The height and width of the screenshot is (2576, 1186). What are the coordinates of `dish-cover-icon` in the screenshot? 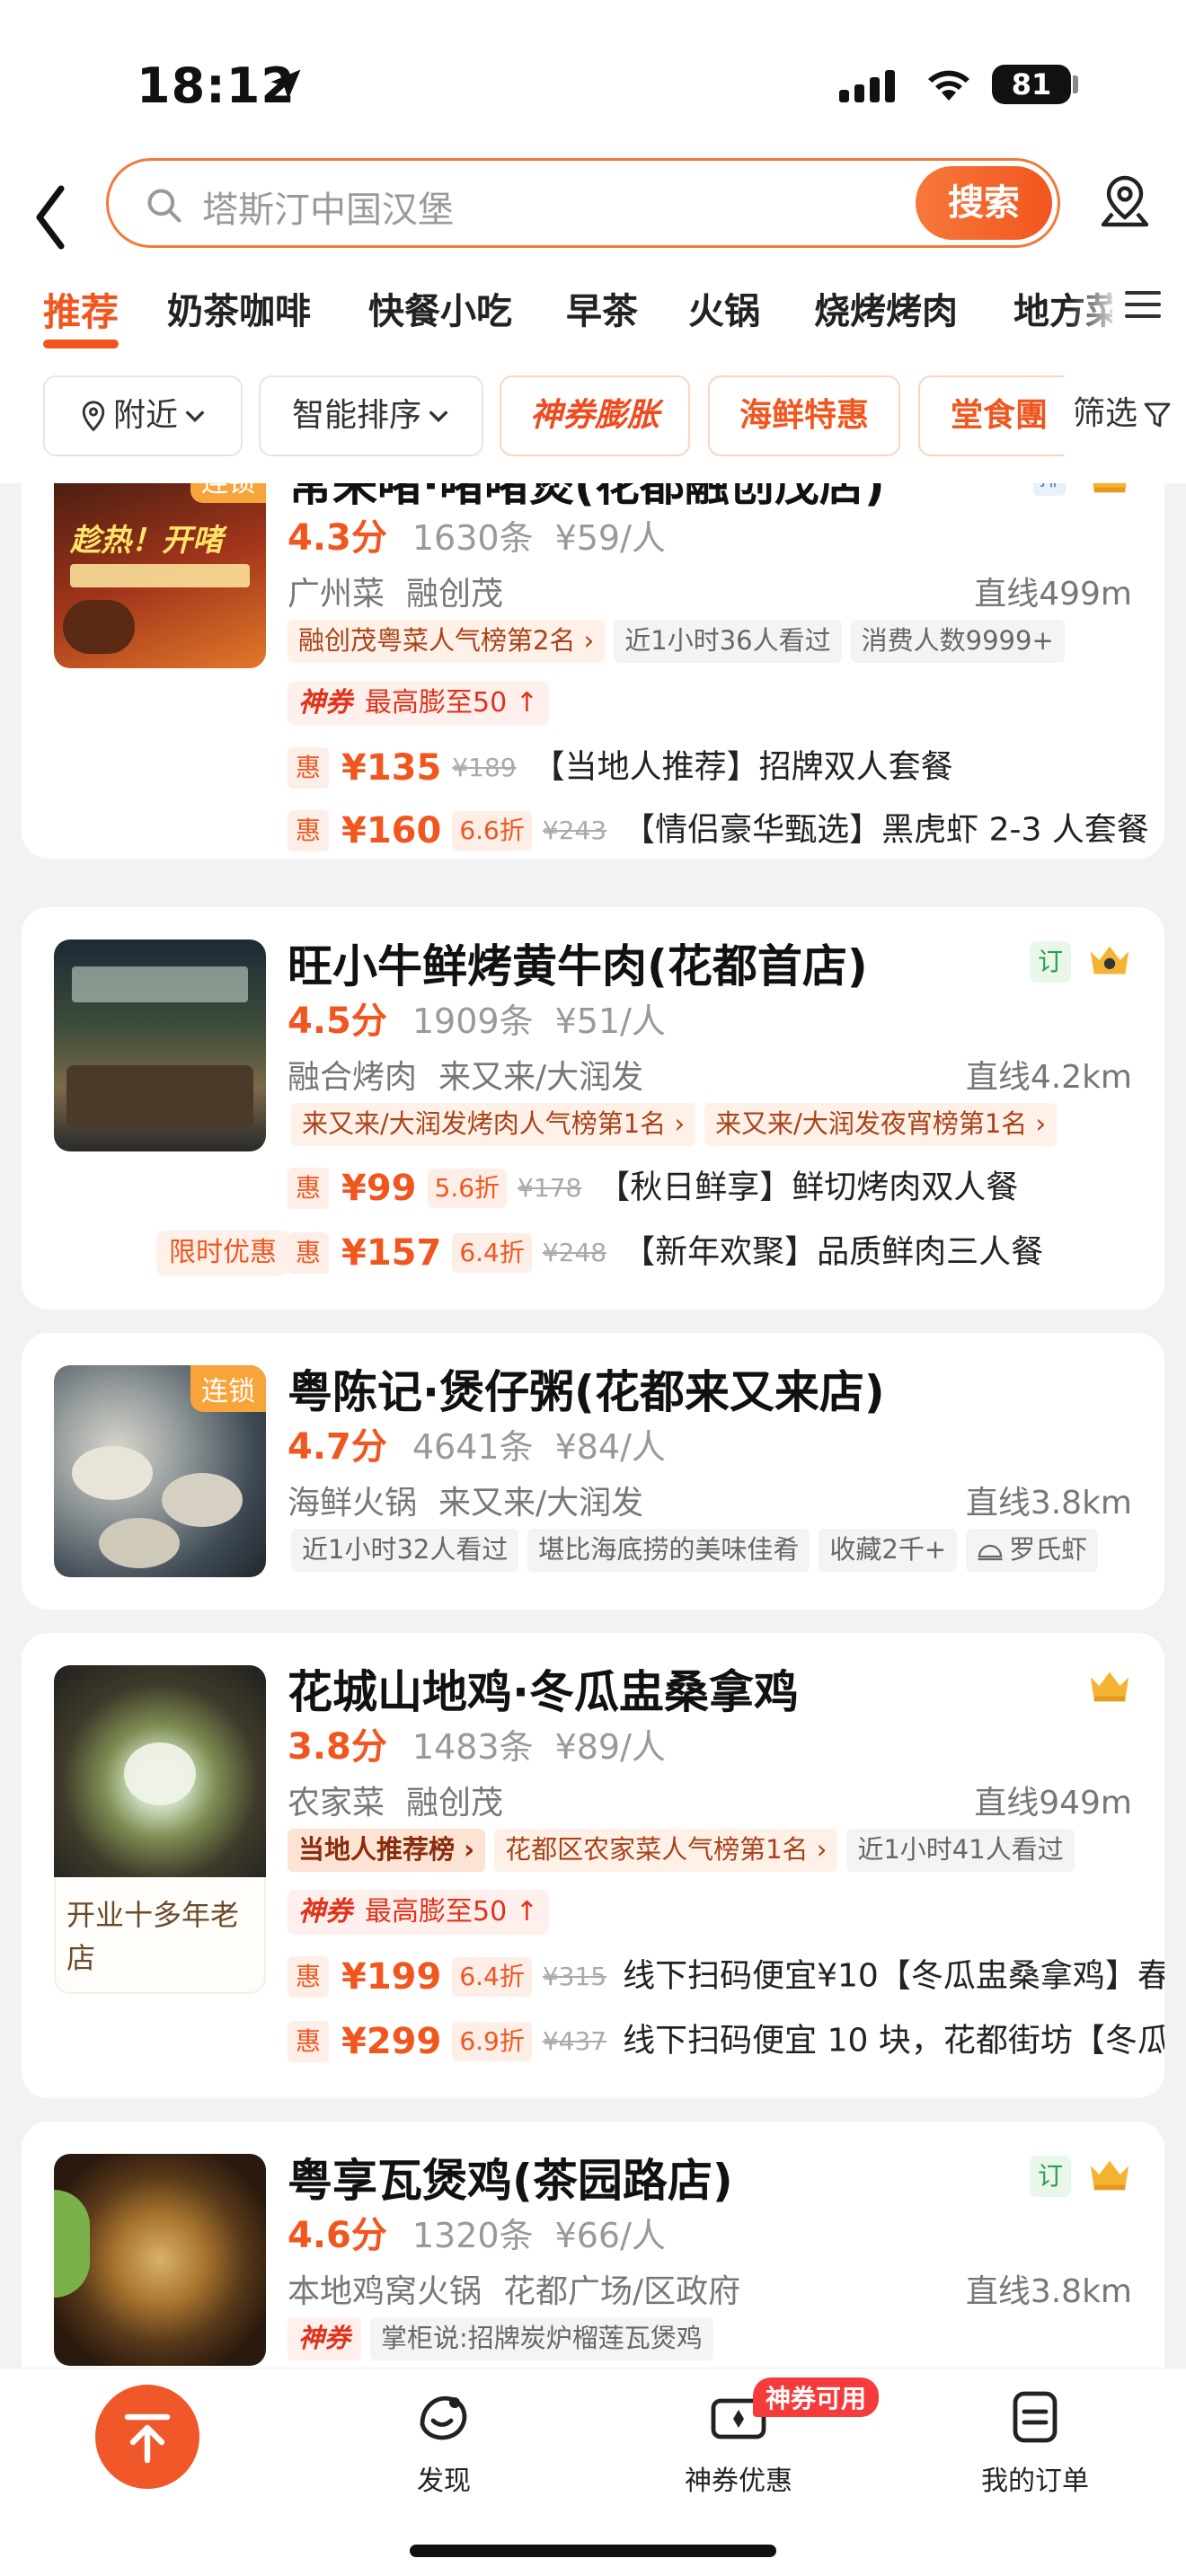 It's located at (990, 1552).